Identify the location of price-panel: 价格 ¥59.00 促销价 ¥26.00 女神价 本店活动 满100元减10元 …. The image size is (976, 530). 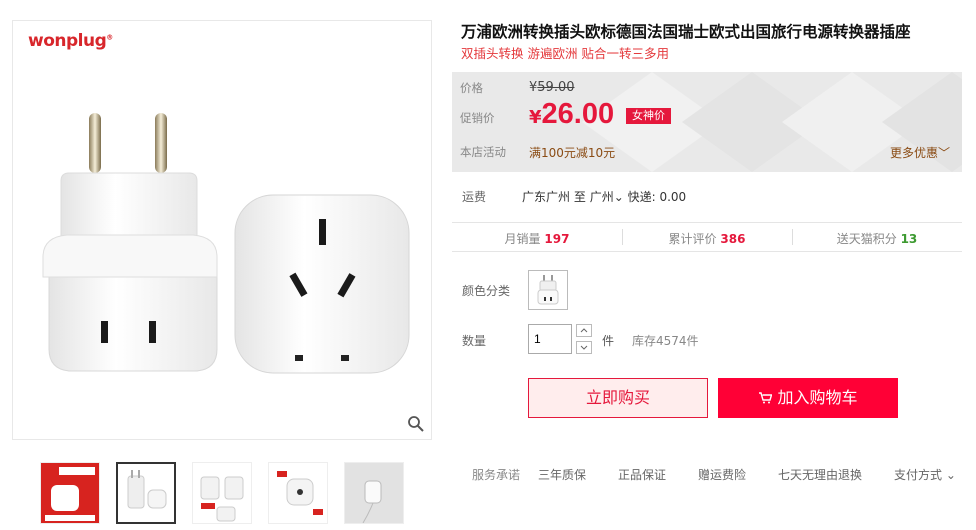
(707, 122).